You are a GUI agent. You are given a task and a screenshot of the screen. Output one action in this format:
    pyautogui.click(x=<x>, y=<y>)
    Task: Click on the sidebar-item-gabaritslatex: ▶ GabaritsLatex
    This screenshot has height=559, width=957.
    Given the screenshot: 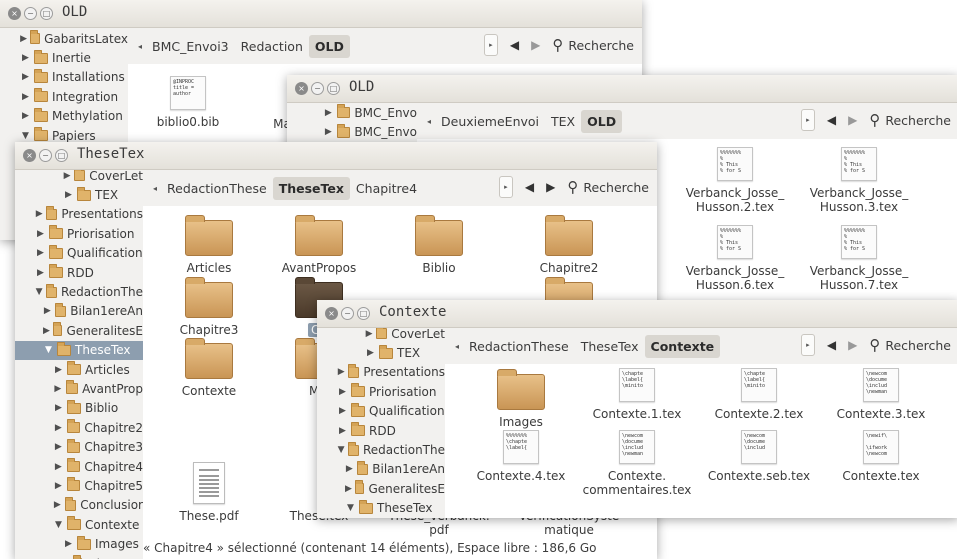 What is the action you would take?
    pyautogui.click(x=64, y=38)
    